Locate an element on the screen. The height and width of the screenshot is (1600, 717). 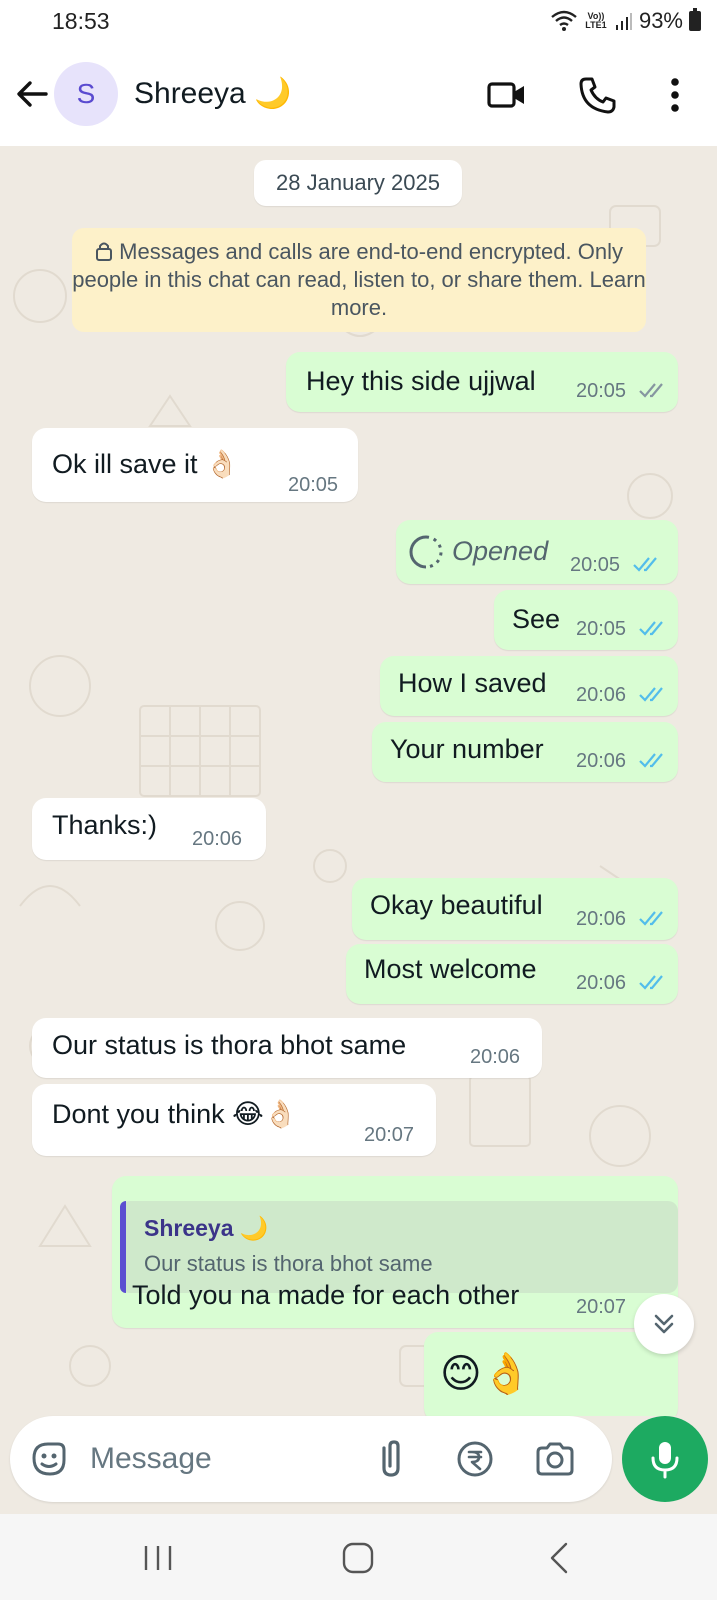
wifi-icon is located at coordinates (564, 20).